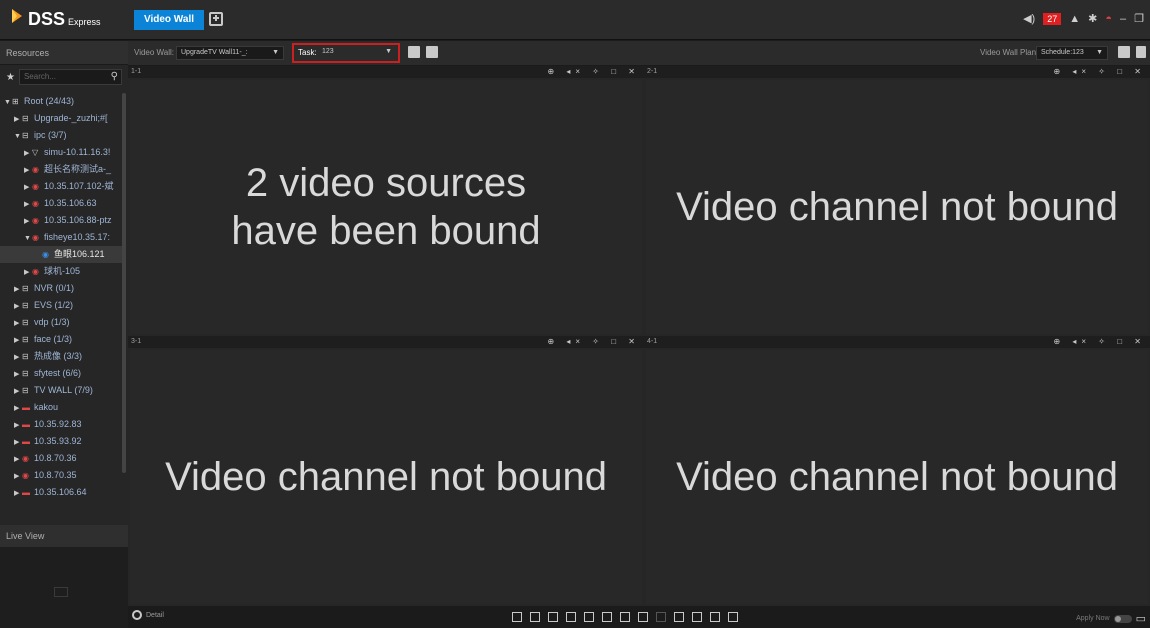 This screenshot has width=1150, height=628. Describe the element at coordinates (62, 475) in the screenshot. I see `tree-item: ▶ ◉ 10.8.70.35` at that location.